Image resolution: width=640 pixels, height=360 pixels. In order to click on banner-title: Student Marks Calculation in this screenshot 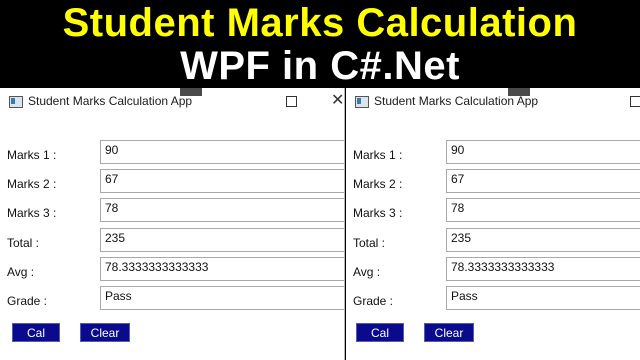, I will do `click(320, 23)`.